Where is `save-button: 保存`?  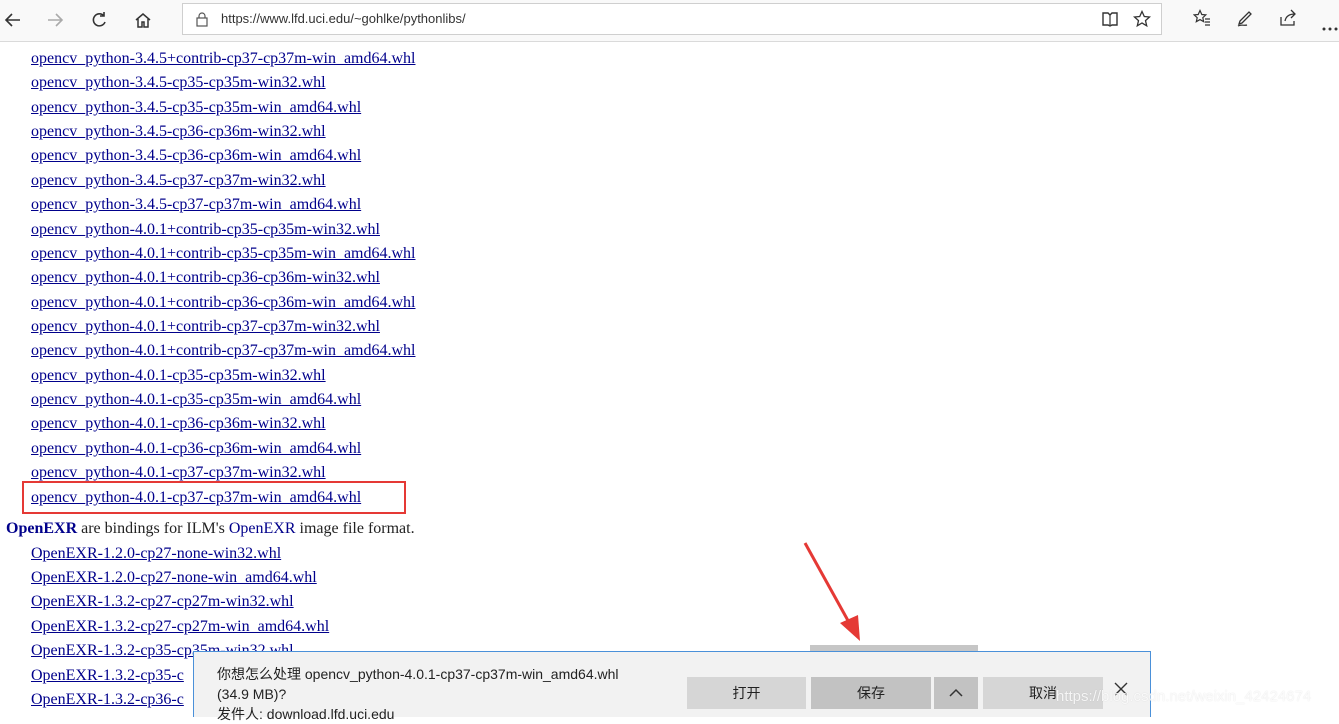 save-button: 保存 is located at coordinates (871, 693).